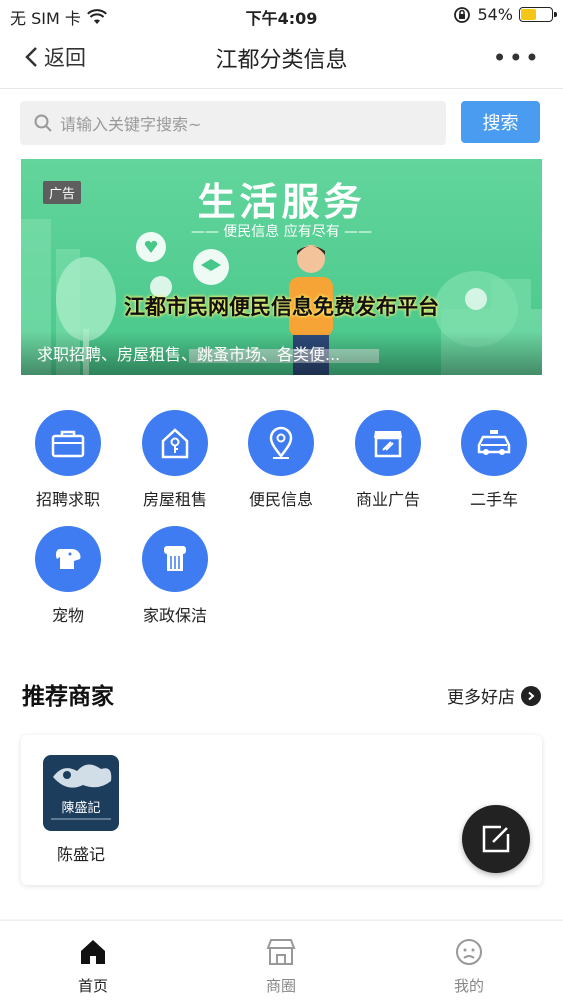  Describe the element at coordinates (174, 499) in the screenshot. I see `category-label: 房屋租售` at that location.